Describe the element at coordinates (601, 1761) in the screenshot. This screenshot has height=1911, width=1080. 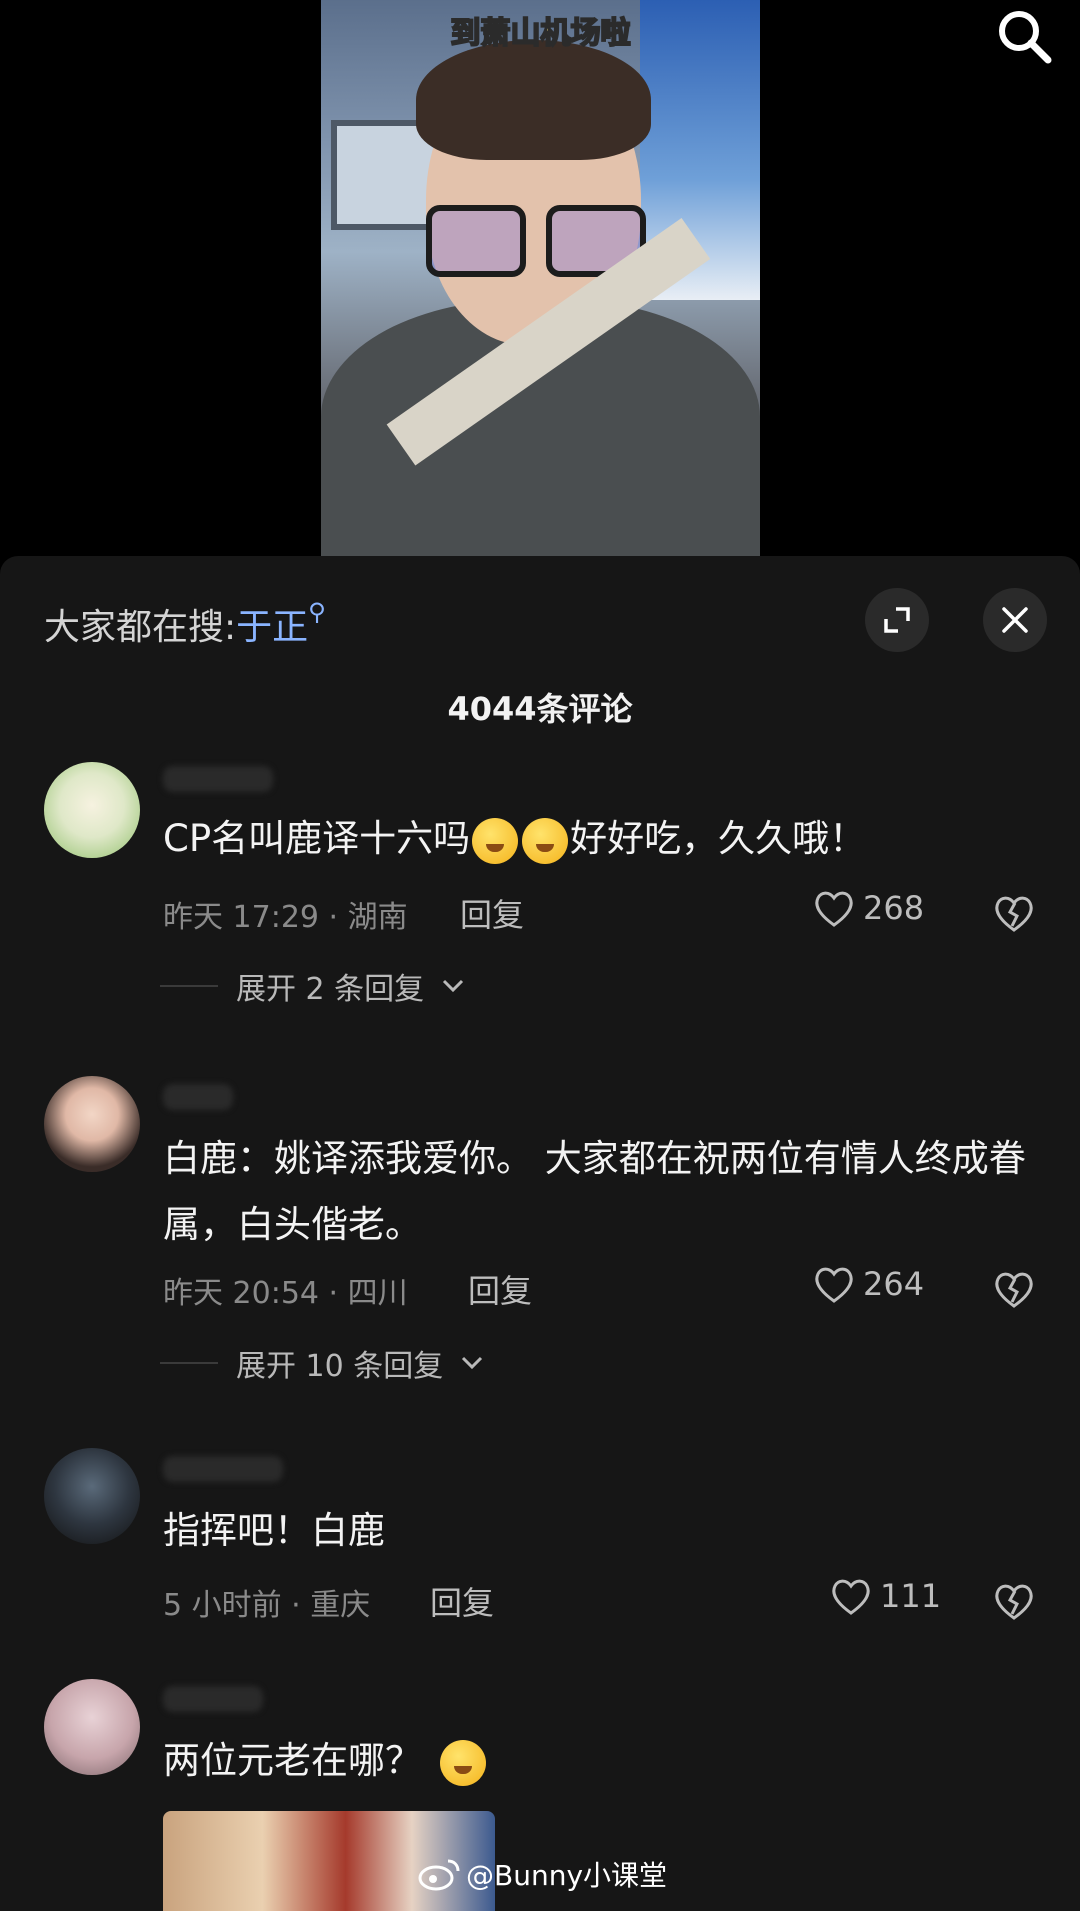
I see `comment-text: 两位元老在哪？` at that location.